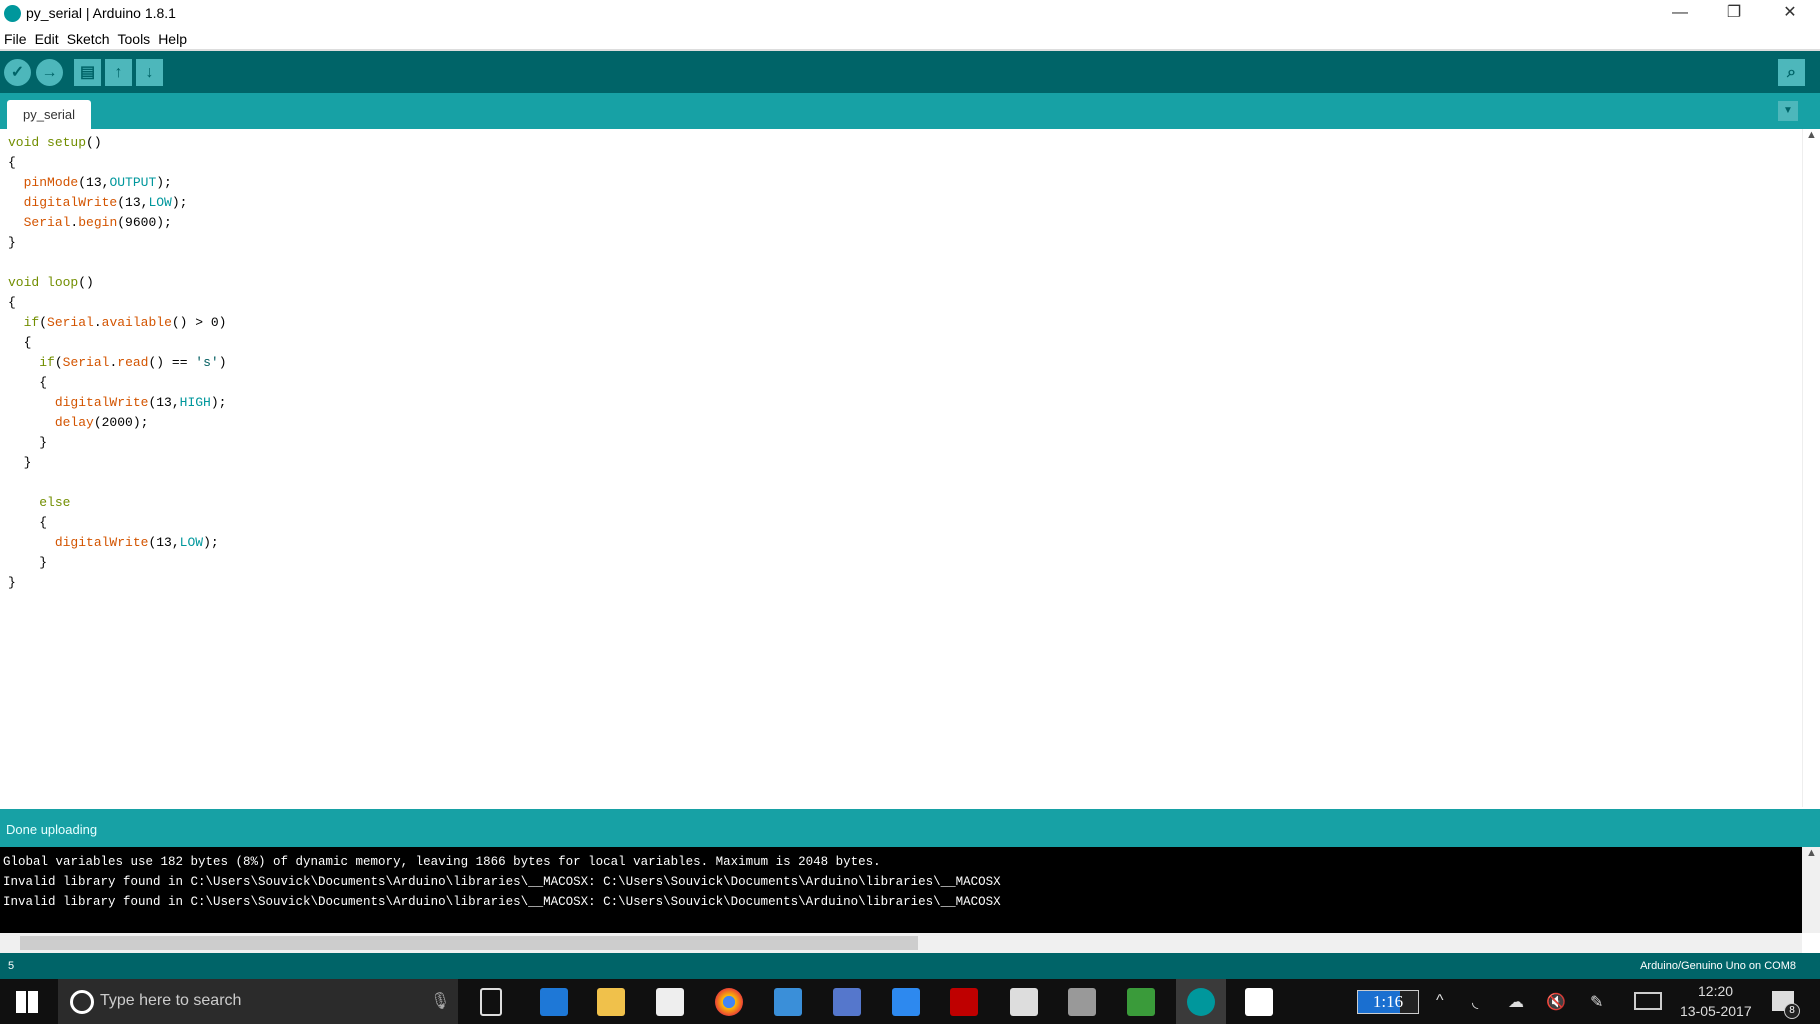 The height and width of the screenshot is (1024, 1820). Describe the element at coordinates (12, 13) in the screenshot. I see `arduino-logo-icon` at that location.